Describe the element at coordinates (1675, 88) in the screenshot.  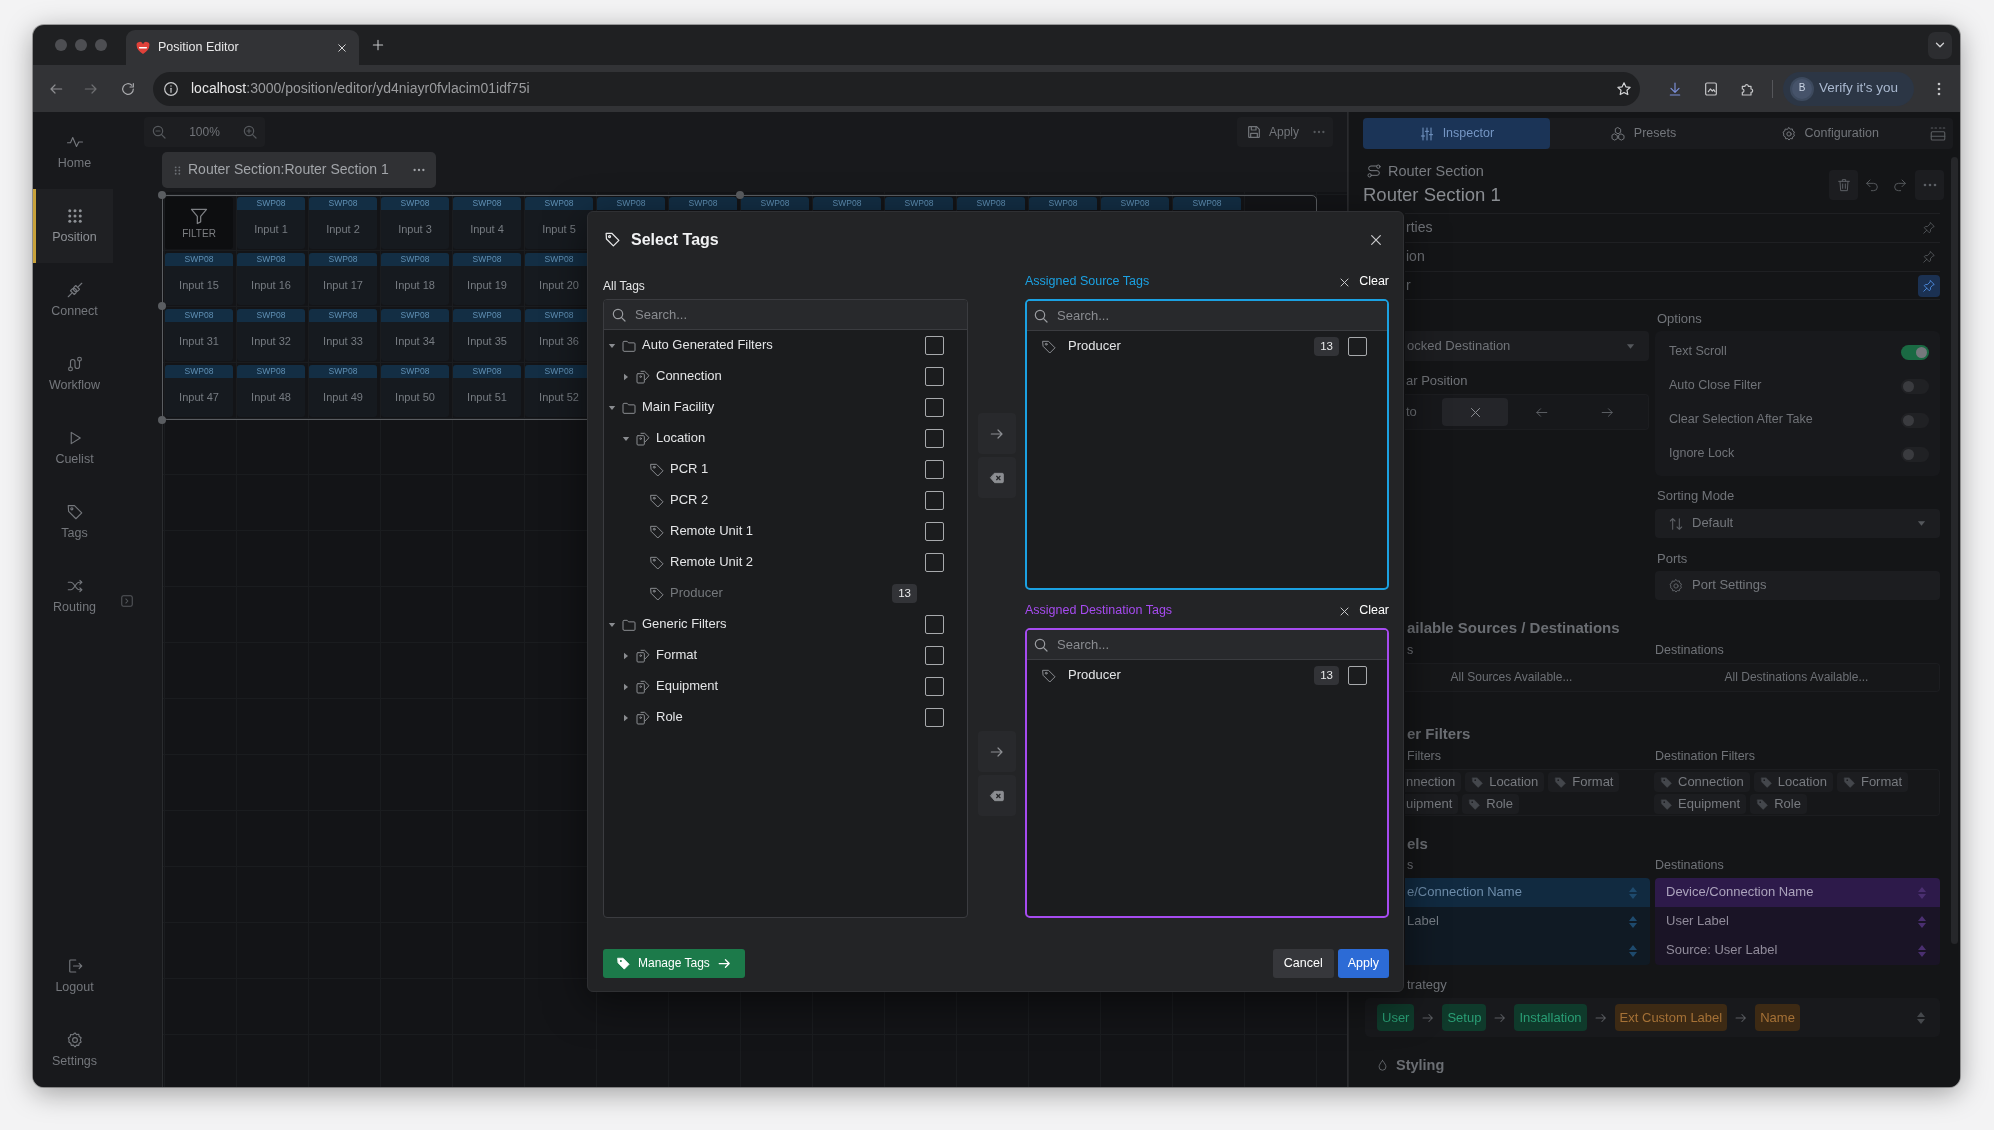
I see `download-icon` at that location.